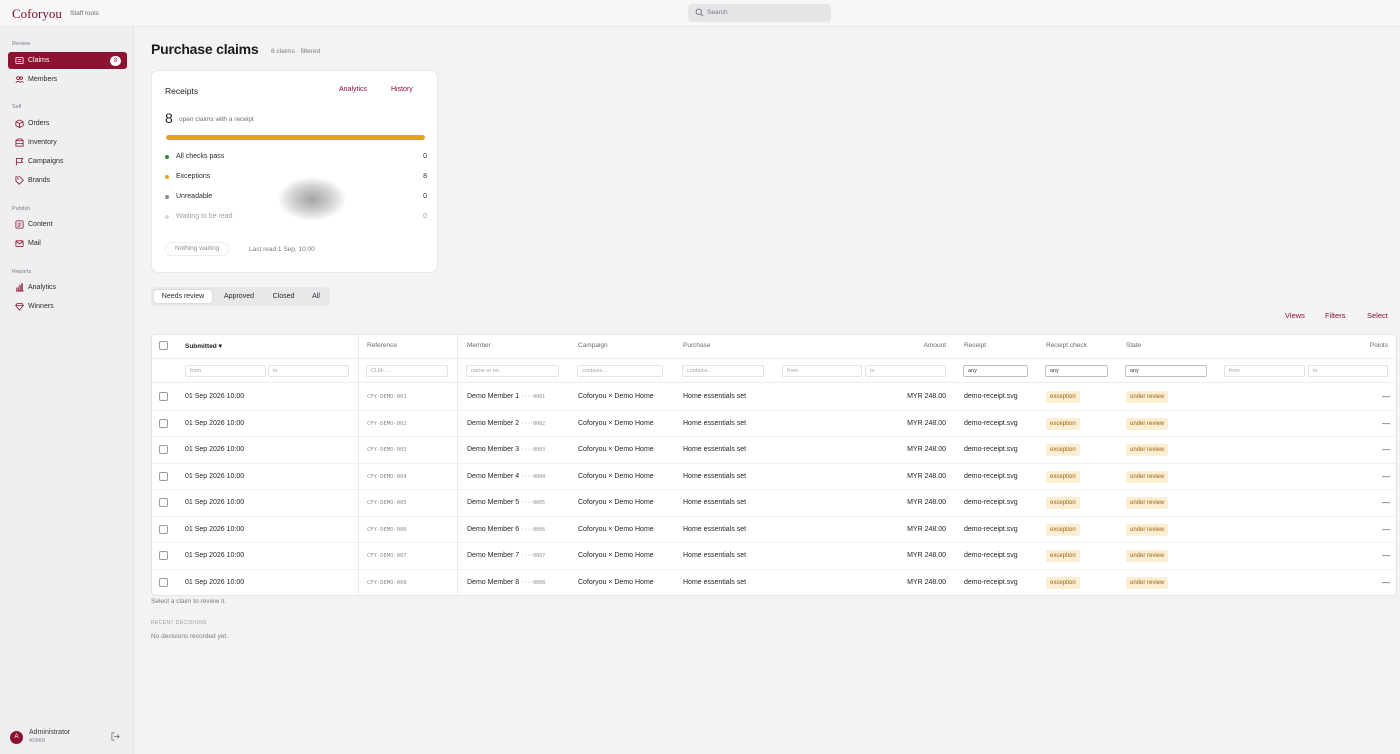  What do you see at coordinates (506, 423) in the screenshot?
I see `member-cell: Demo Member 2 ····0002` at bounding box center [506, 423].